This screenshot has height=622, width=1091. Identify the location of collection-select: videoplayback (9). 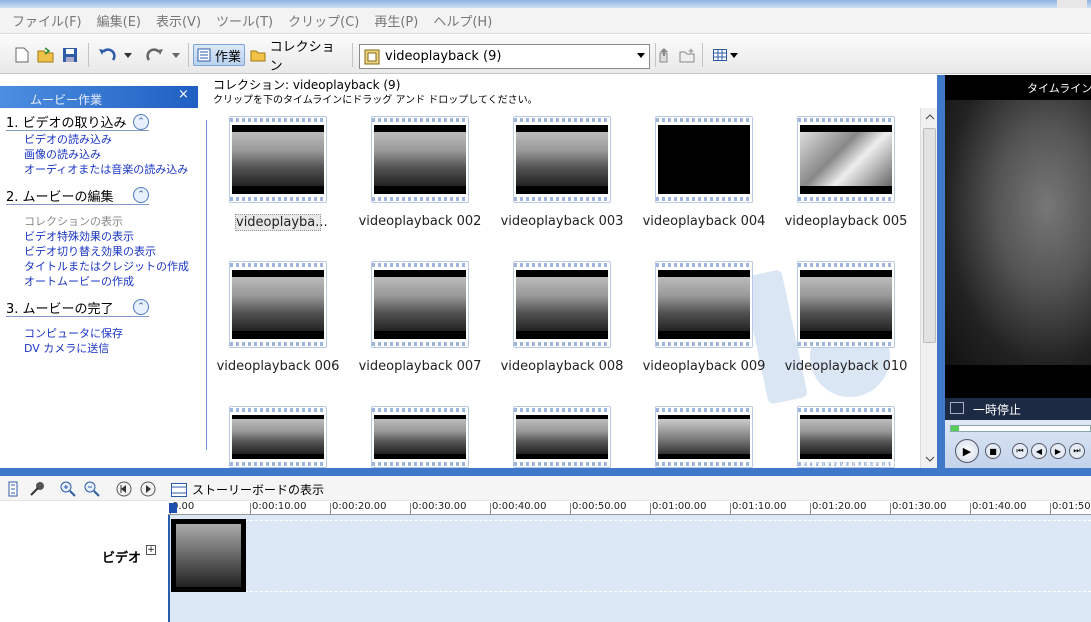
(504, 56).